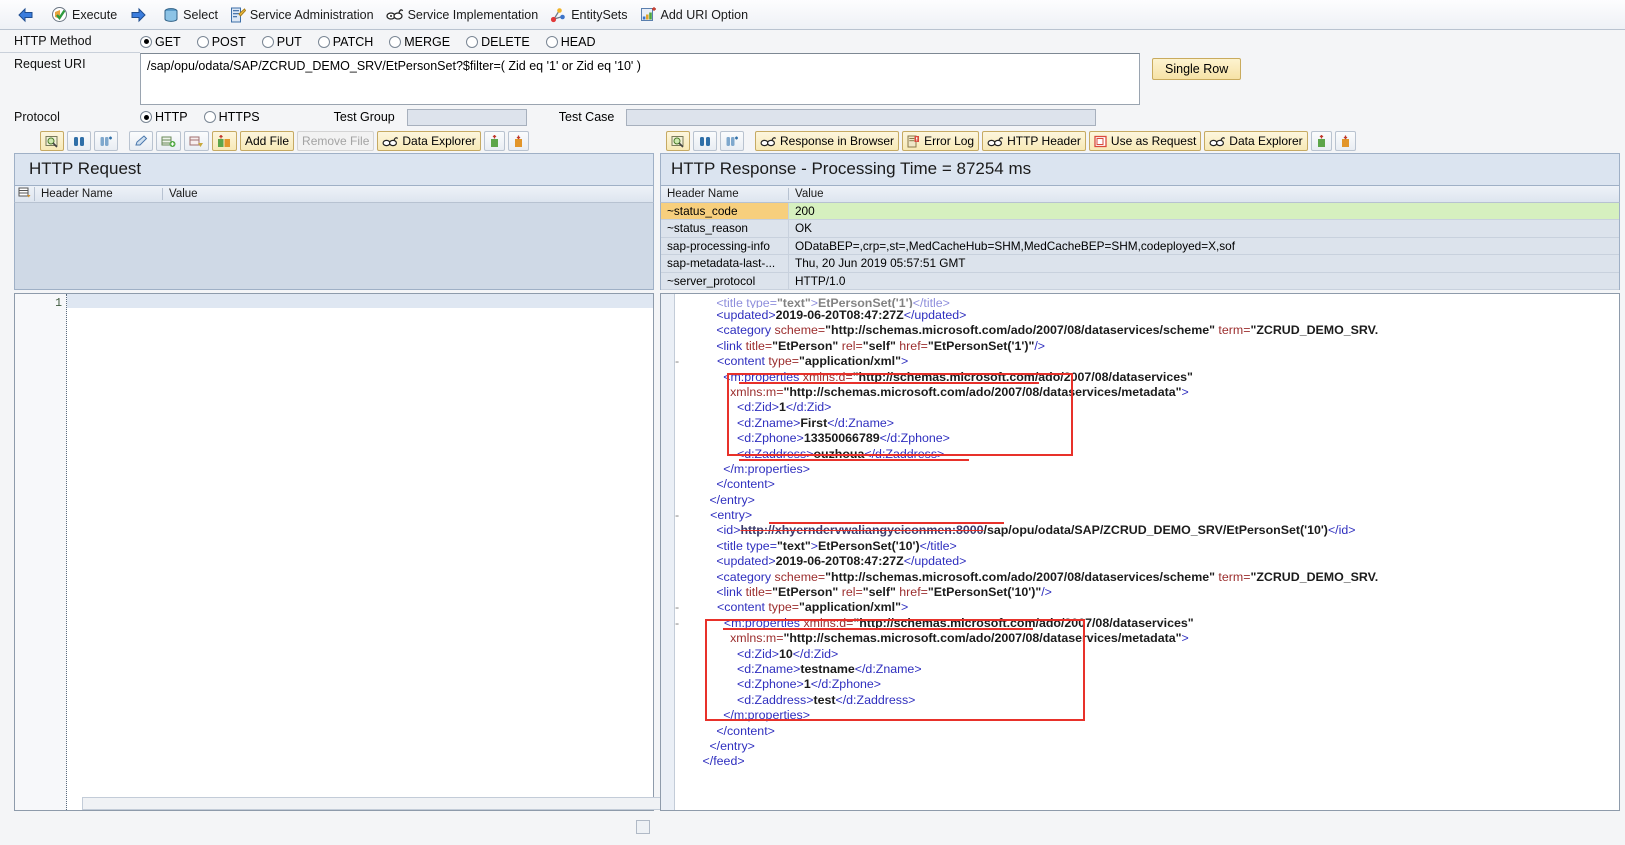 The height and width of the screenshot is (845, 1625). Describe the element at coordinates (1147, 454) in the screenshot. I see `xml-line: <d:Zaddress>ouzhoua</d:Zaddress>` at that location.